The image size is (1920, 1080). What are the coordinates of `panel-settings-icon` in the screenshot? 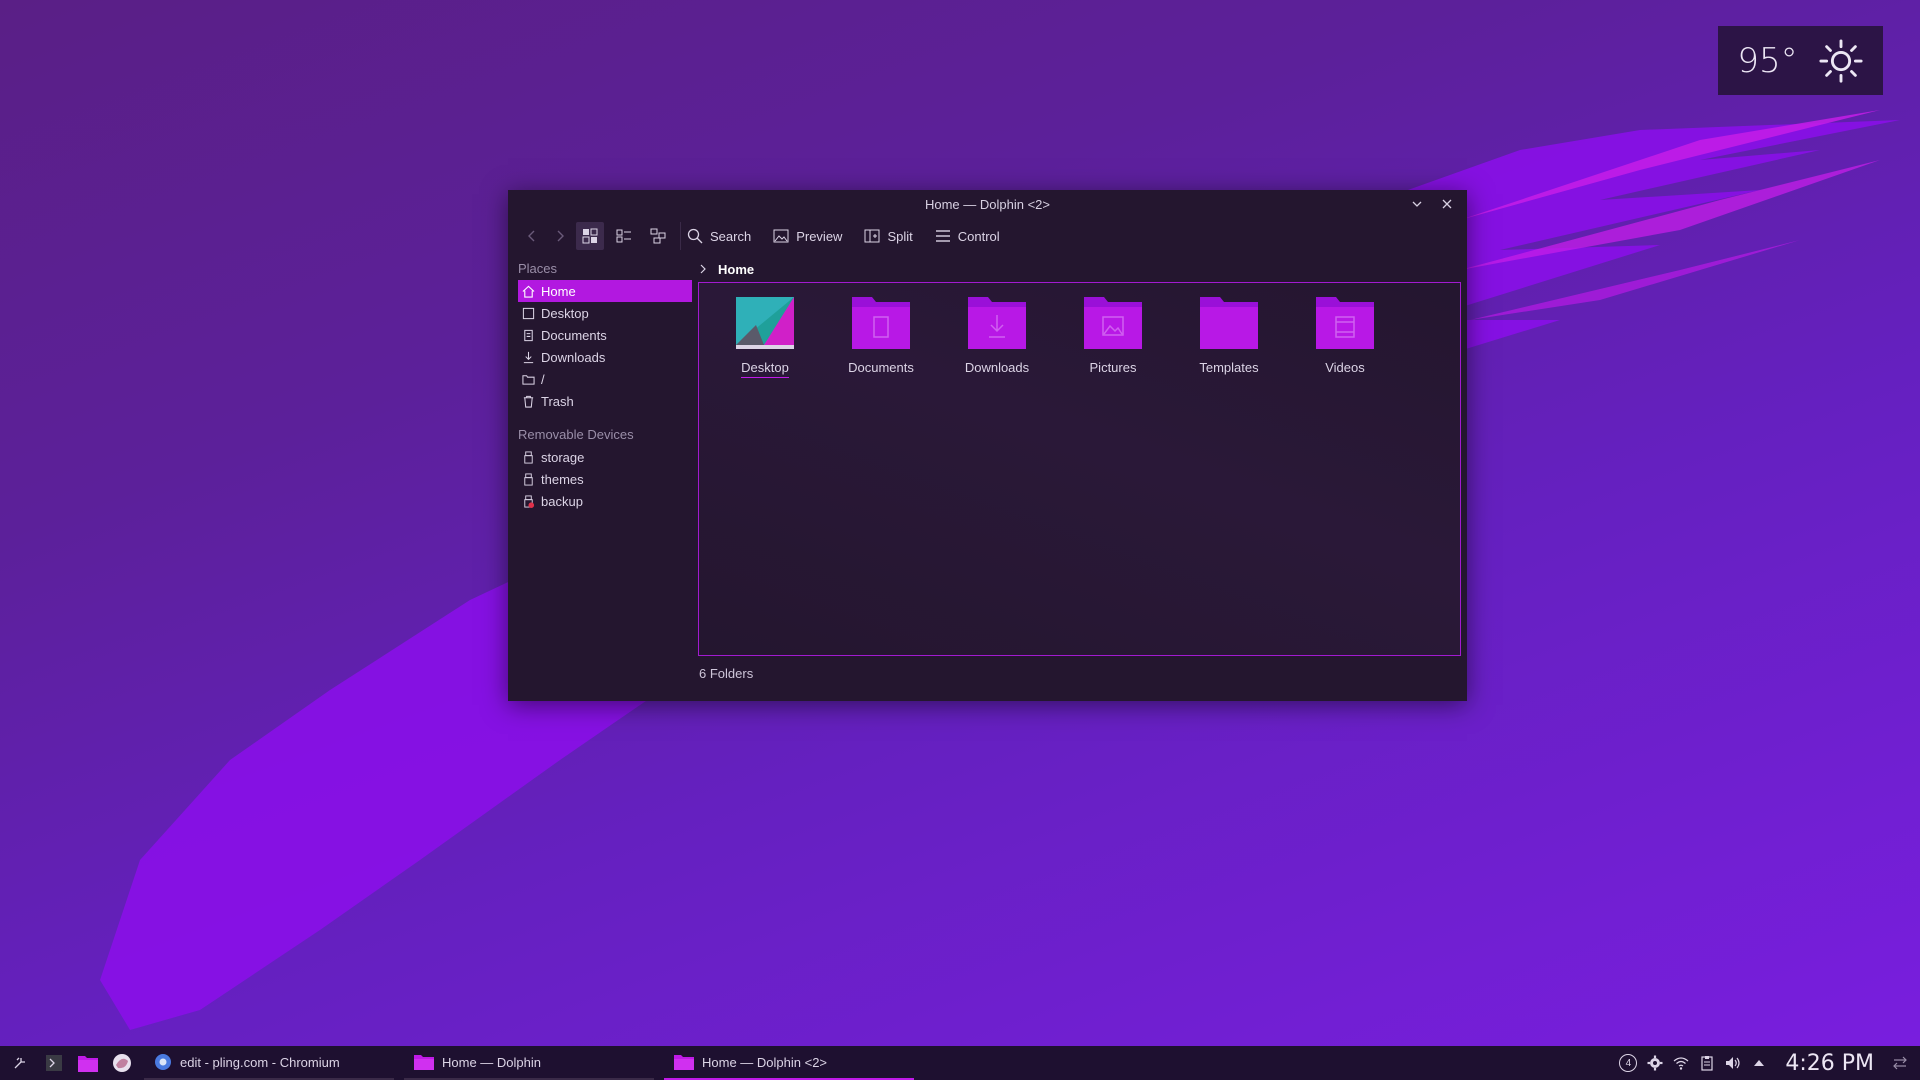 It's located at (1900, 1063).